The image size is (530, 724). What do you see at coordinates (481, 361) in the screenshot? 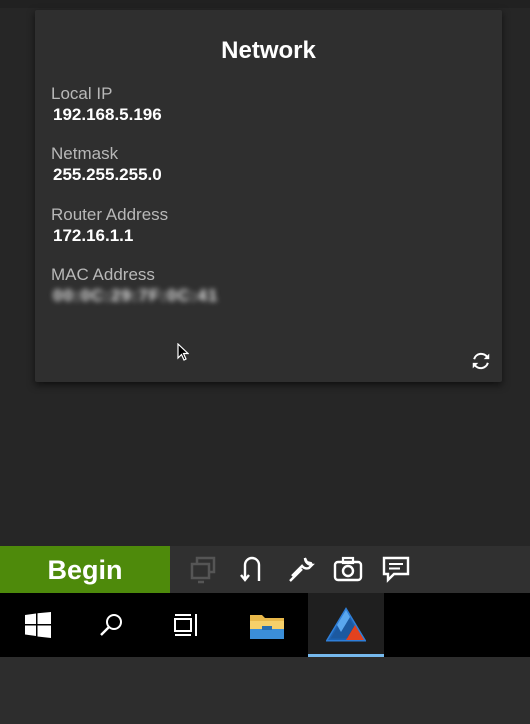
I see `refresh-icon` at bounding box center [481, 361].